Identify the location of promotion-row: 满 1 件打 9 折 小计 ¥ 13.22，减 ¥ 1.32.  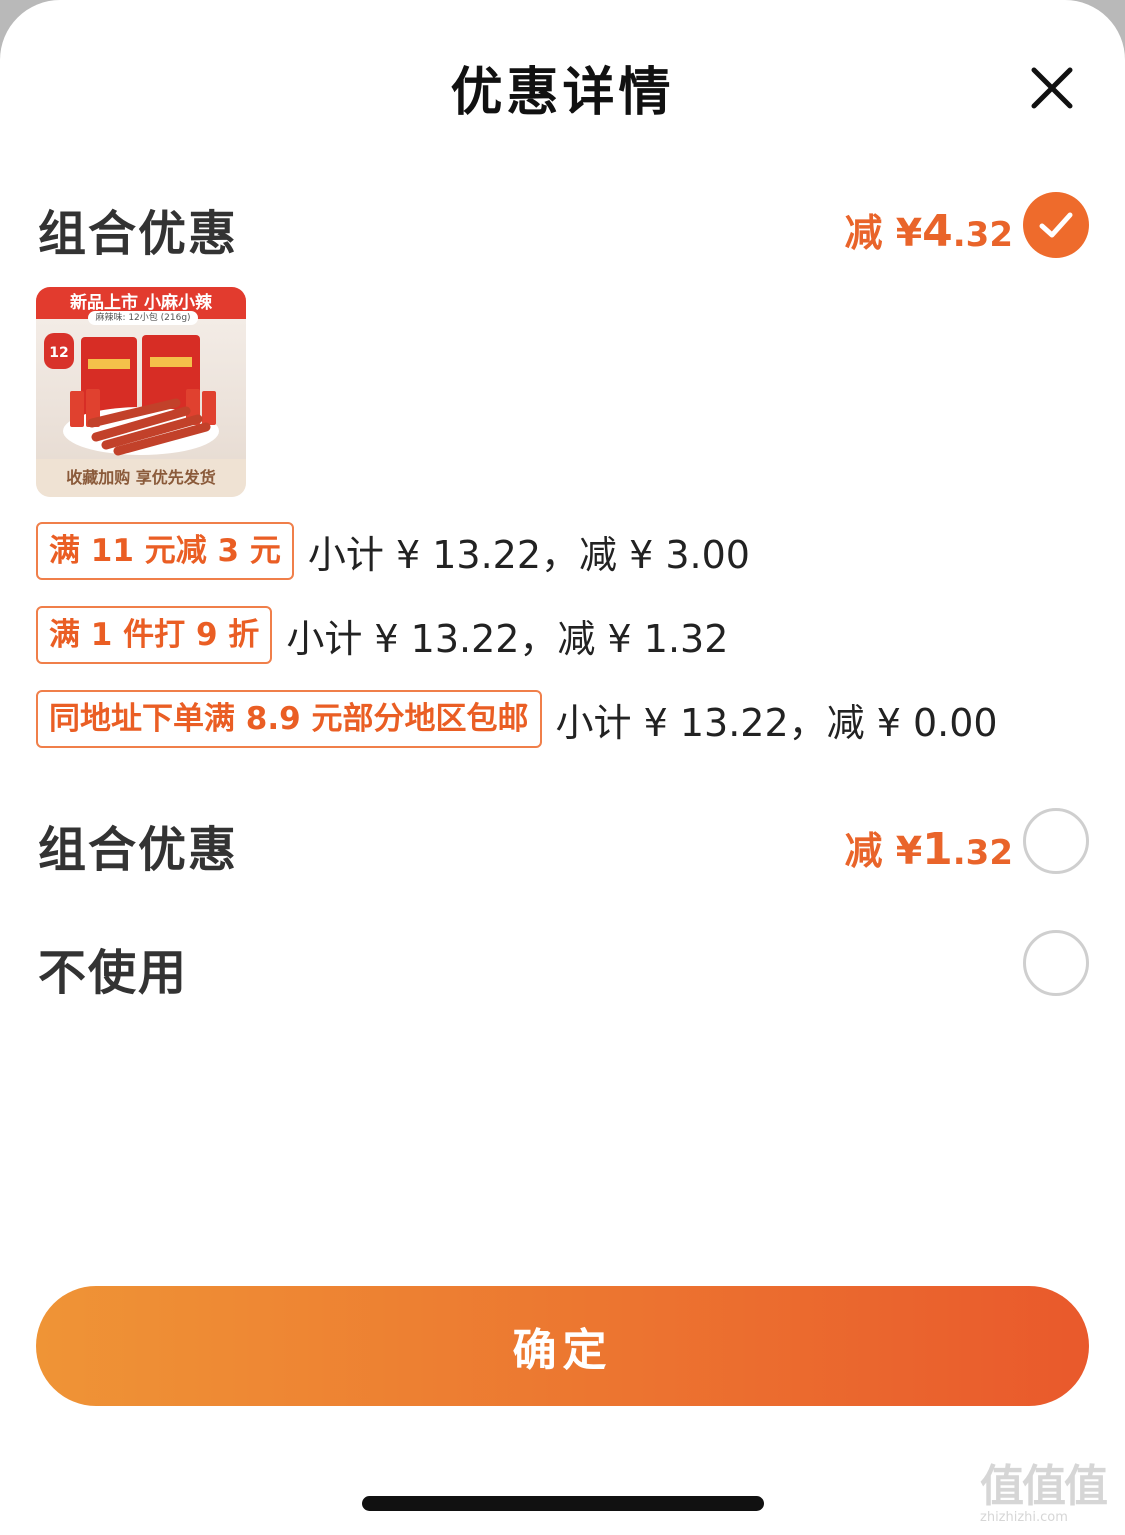
(382, 635).